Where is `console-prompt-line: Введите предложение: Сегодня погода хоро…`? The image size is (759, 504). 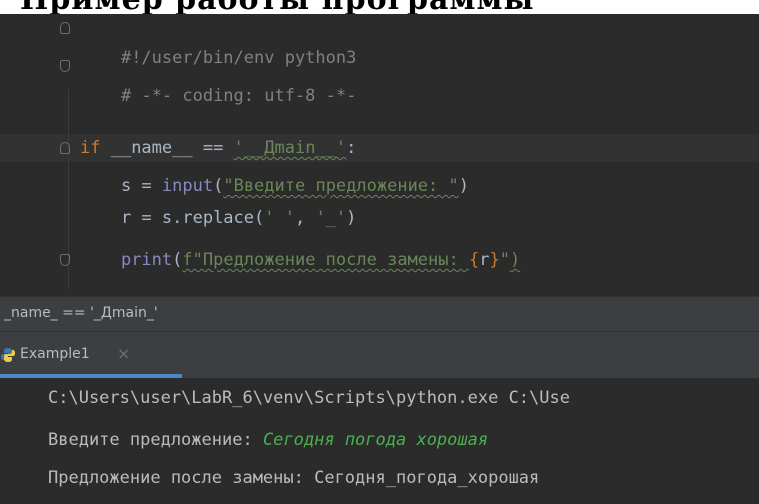 console-prompt-line: Введите предложение: Сегодня погода хоро… is located at coordinates (268, 440).